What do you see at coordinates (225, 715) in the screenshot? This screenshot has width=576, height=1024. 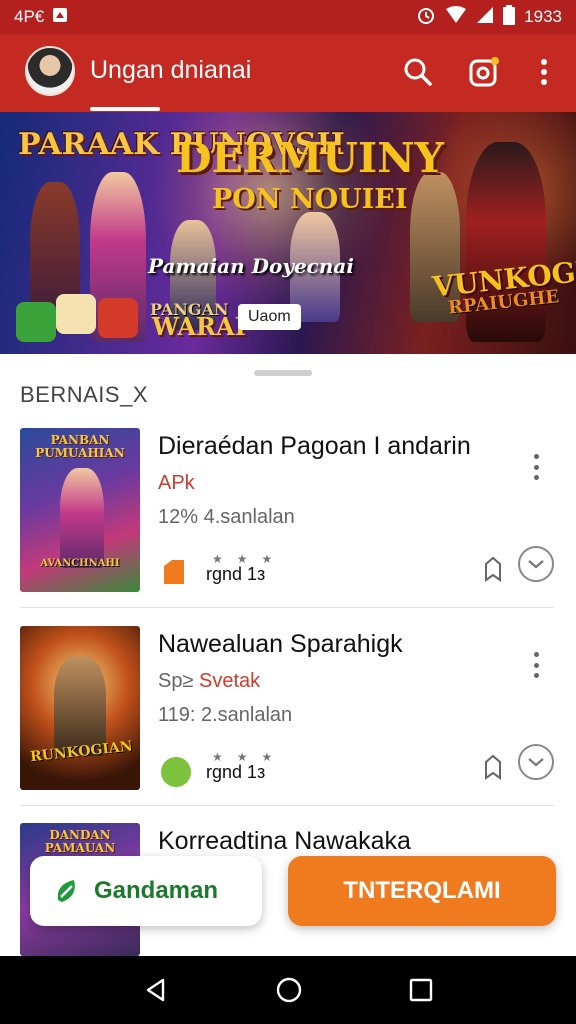 I see `item-meta: 119: 2.sanlalan` at bounding box center [225, 715].